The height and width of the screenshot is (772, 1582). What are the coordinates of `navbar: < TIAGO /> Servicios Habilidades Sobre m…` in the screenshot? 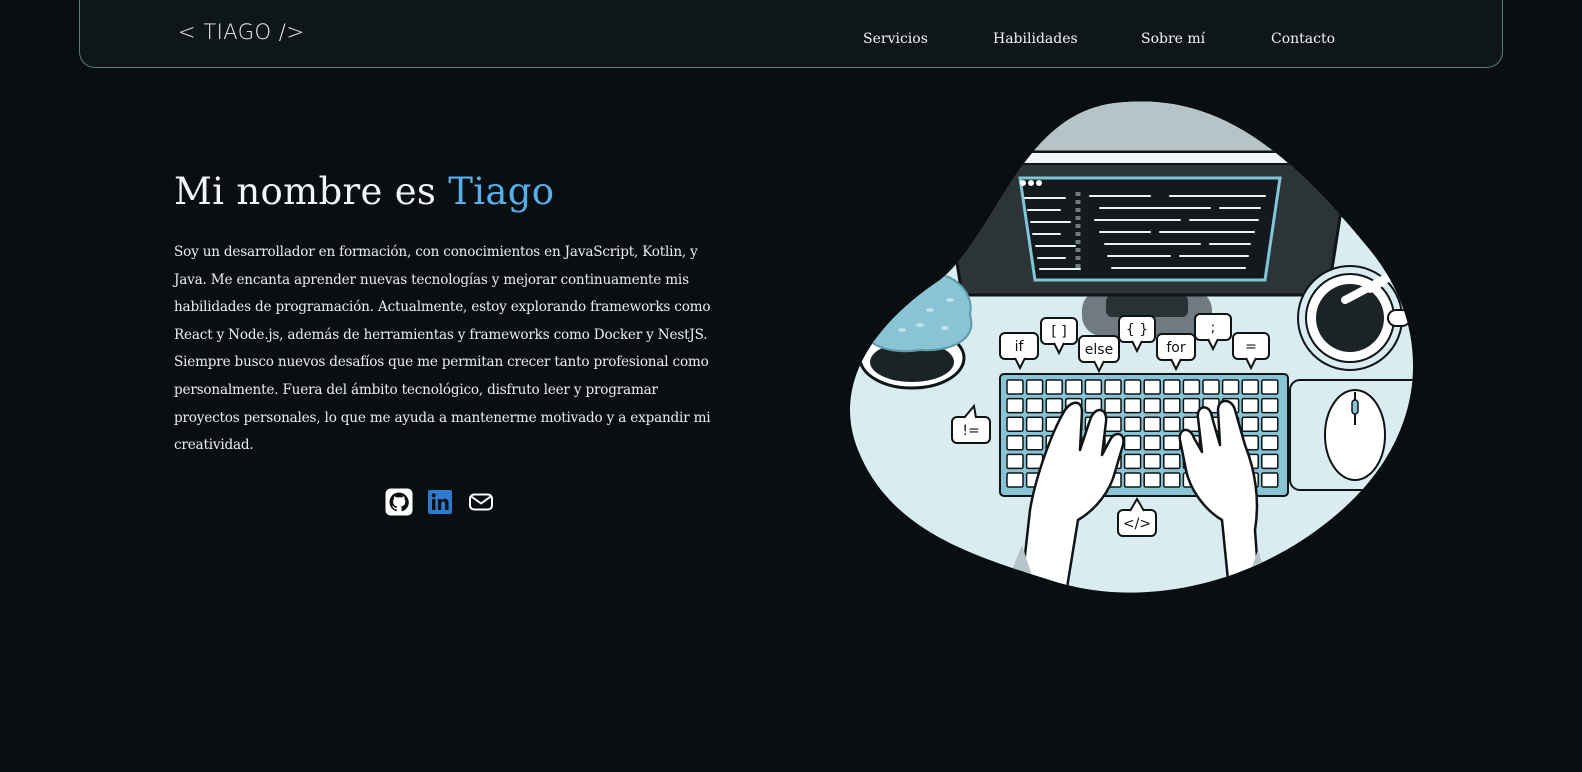 It's located at (791, 34).